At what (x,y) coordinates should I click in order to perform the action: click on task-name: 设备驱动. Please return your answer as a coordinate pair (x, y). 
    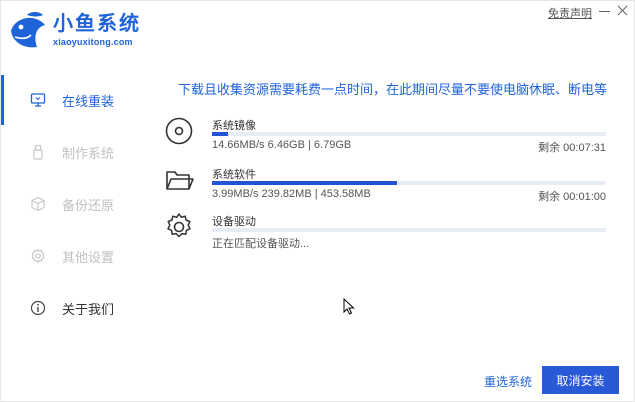
    Looking at the image, I should click on (234, 222).